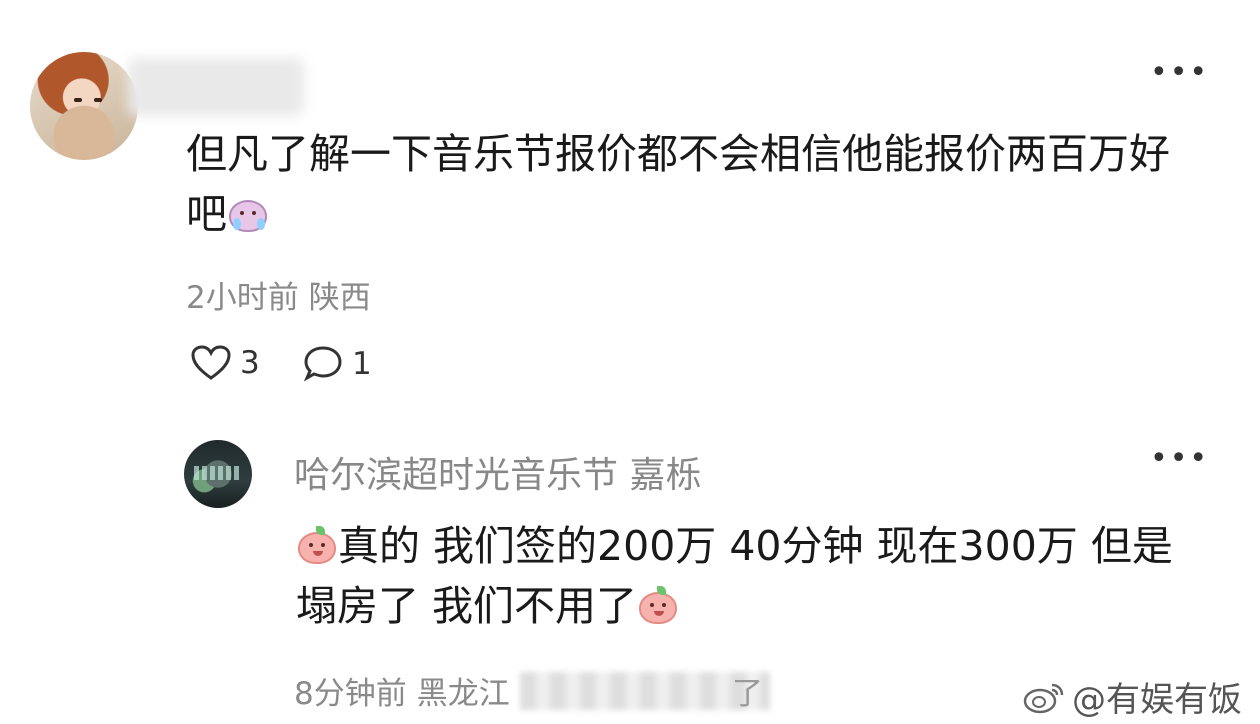  I want to click on weibo-logo-icon, so click(1043, 698).